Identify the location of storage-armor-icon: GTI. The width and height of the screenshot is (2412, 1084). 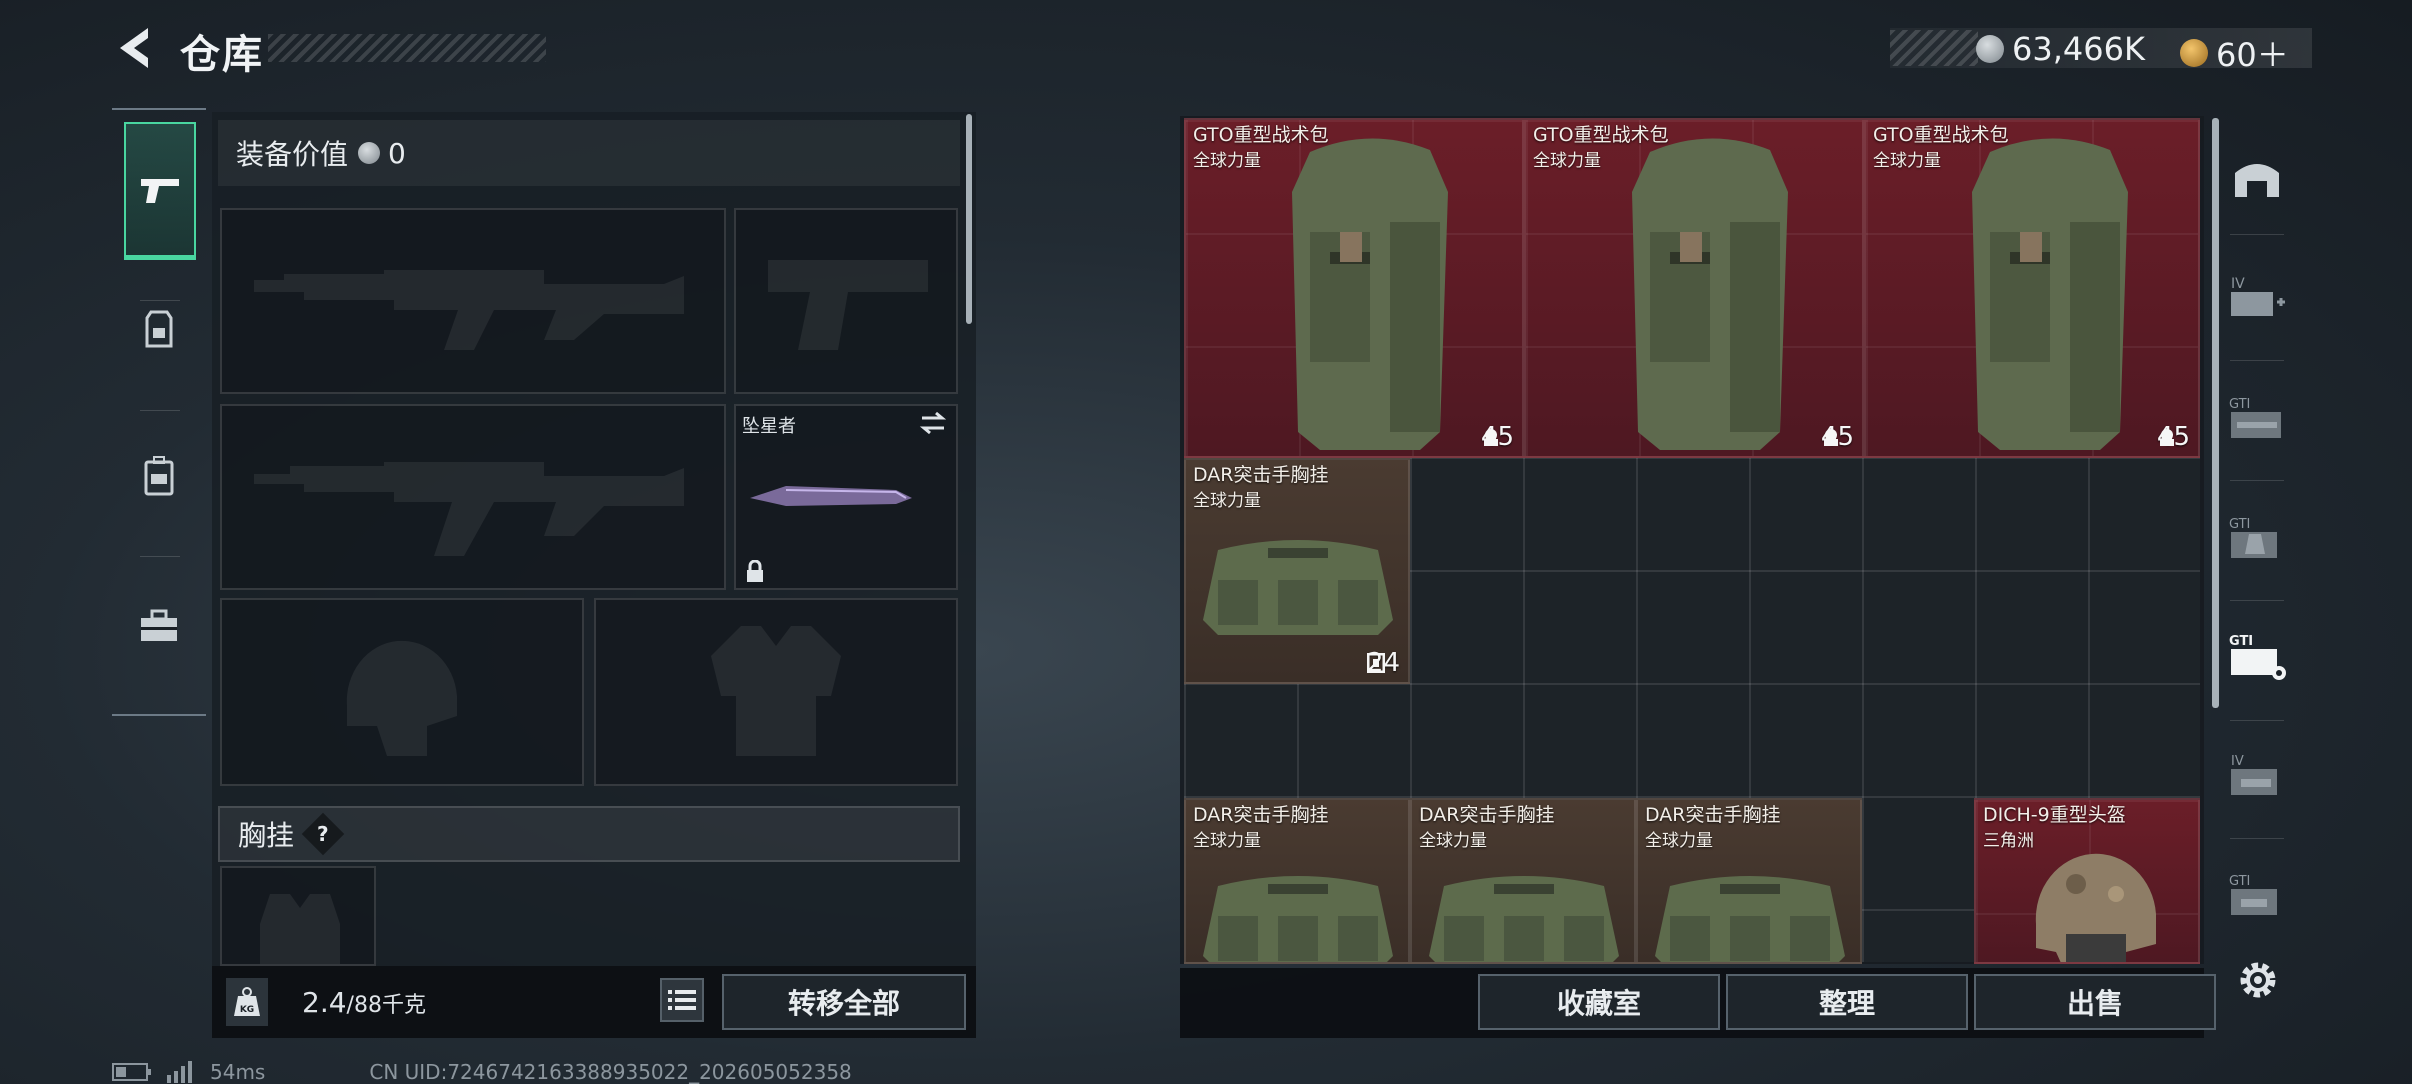
(2253, 537).